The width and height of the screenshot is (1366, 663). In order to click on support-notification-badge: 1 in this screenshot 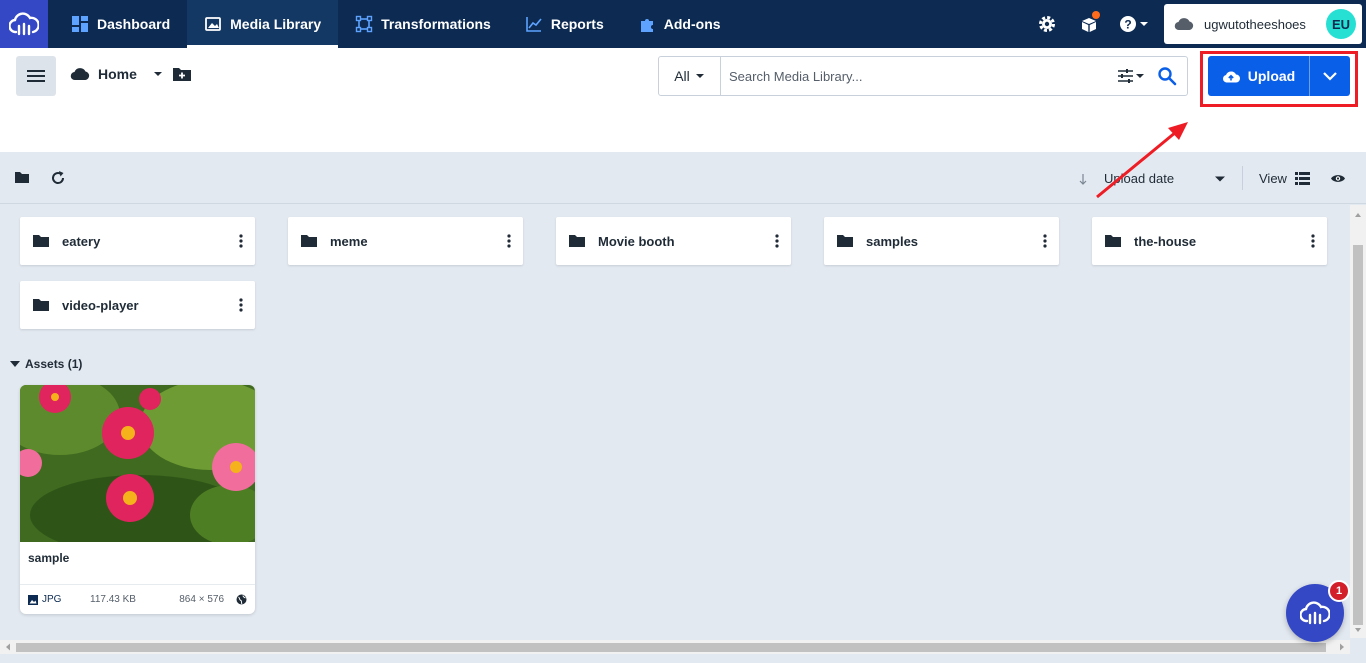, I will do `click(1339, 591)`.